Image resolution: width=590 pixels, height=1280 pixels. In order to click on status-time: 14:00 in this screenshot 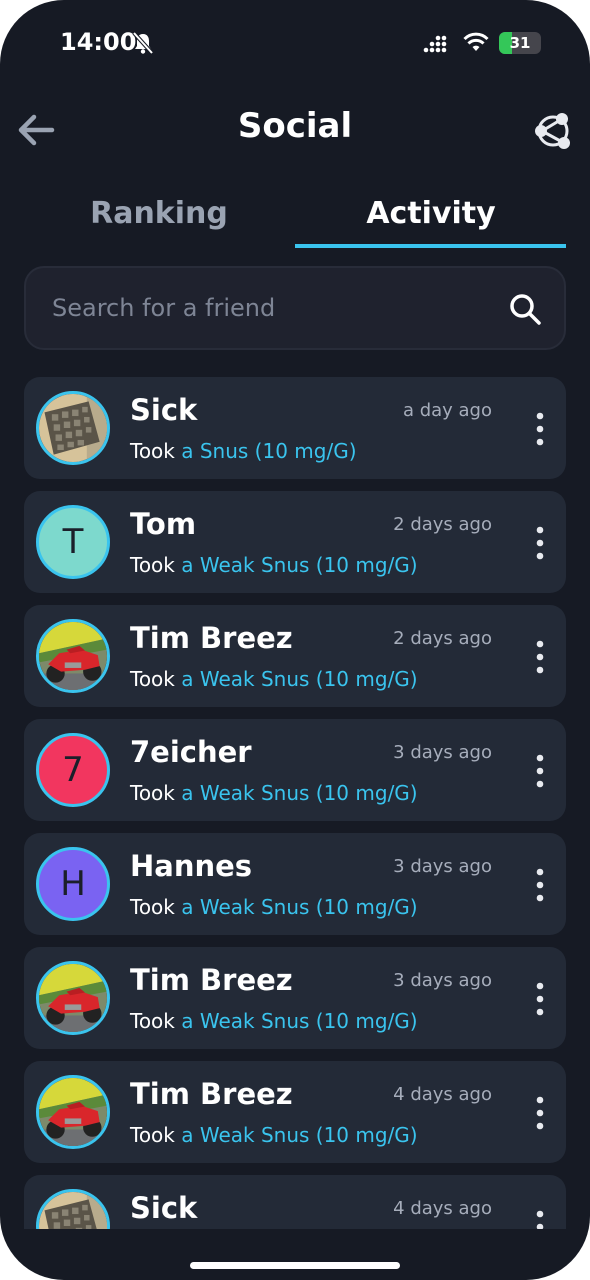, I will do `click(98, 42)`.